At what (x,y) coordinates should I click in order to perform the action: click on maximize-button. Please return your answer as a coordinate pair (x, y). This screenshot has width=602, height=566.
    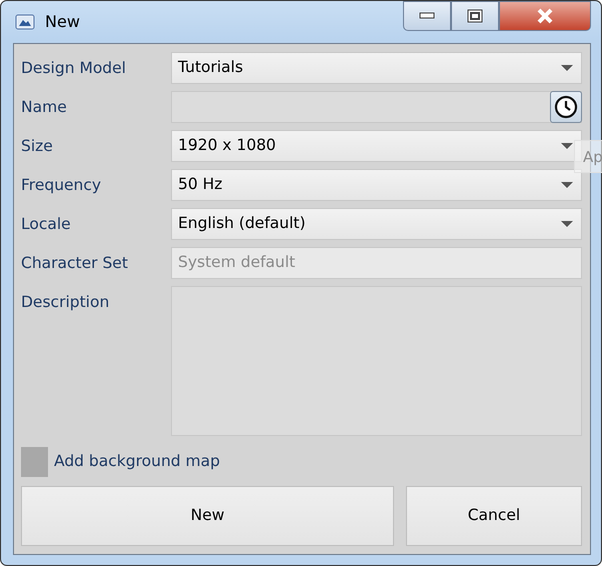
    Looking at the image, I should click on (475, 16).